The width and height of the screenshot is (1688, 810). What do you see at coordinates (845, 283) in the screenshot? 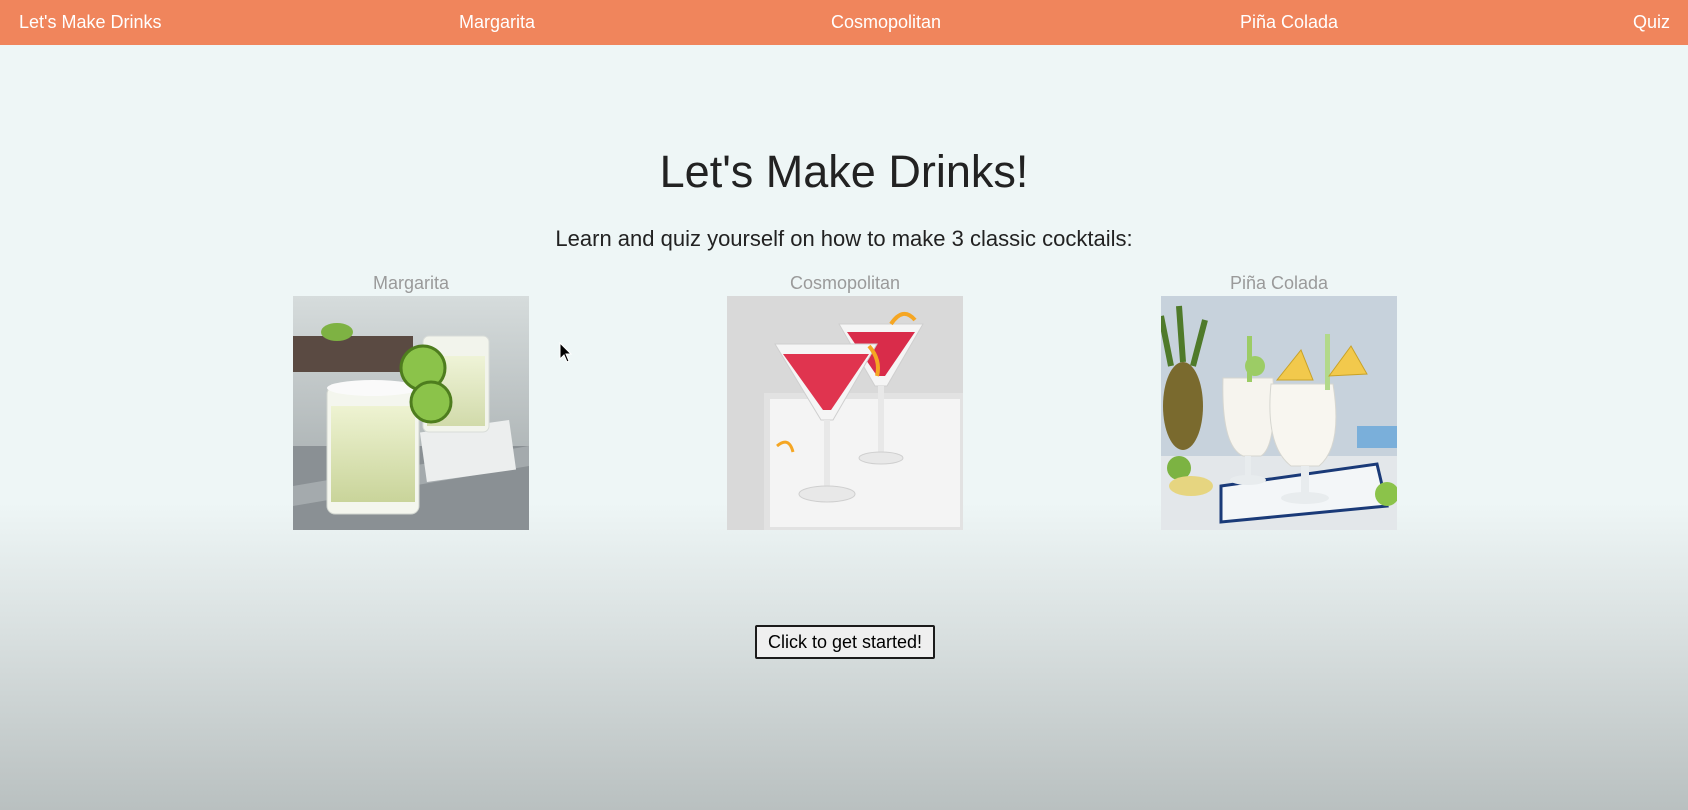
I see `drink-card-label: Cosmopolitan` at bounding box center [845, 283].